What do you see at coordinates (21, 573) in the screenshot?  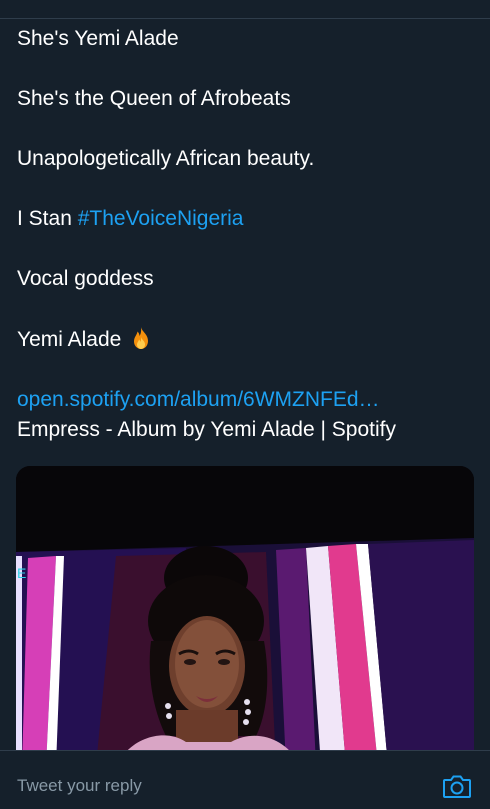 I see `tv-letter: E` at bounding box center [21, 573].